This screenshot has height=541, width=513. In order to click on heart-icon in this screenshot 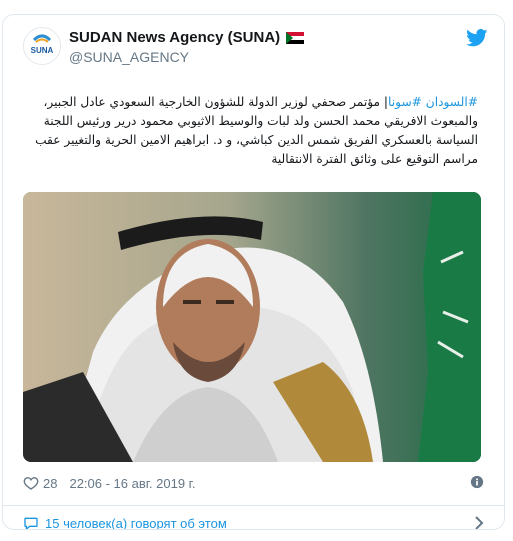, I will do `click(31, 483)`.